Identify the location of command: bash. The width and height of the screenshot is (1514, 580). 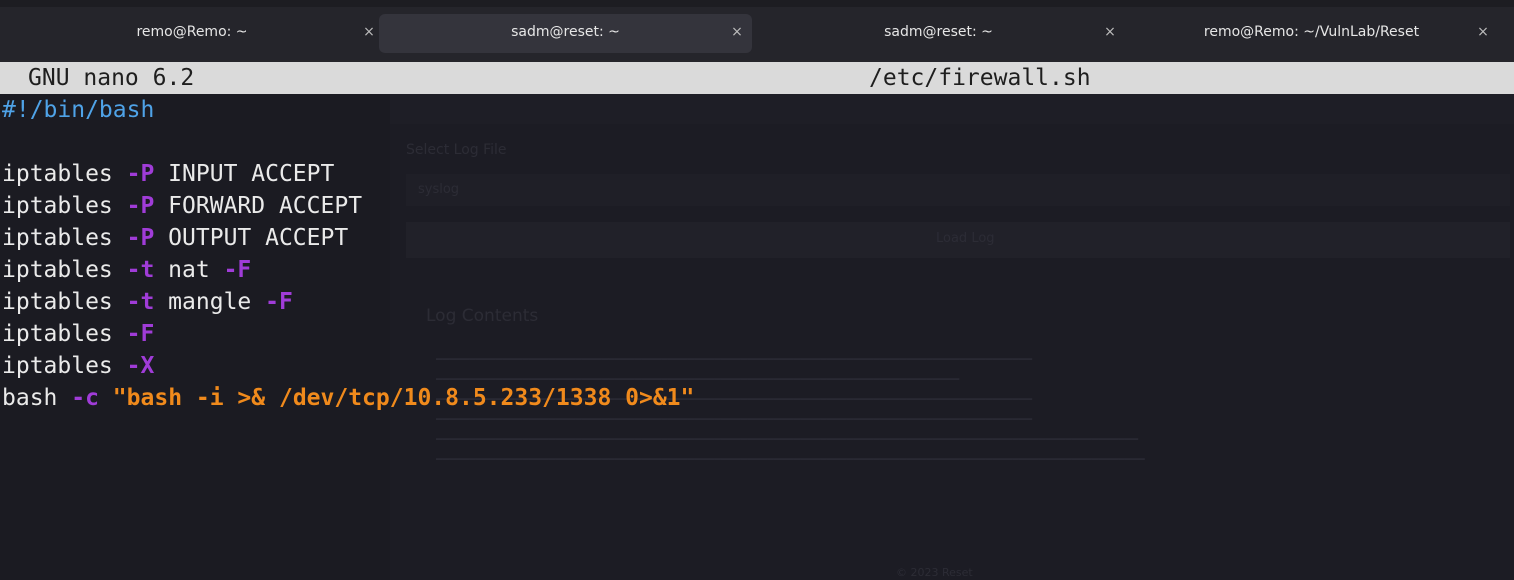
(37, 398).